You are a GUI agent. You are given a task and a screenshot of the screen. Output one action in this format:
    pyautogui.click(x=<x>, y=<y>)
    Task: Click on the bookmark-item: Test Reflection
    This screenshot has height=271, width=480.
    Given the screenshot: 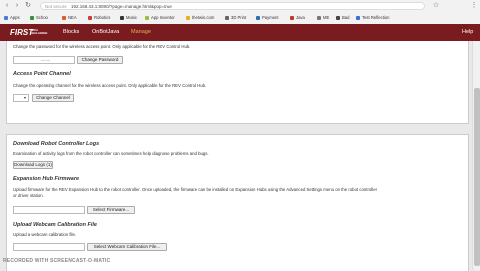 What is the action you would take?
    pyautogui.click(x=372, y=17)
    